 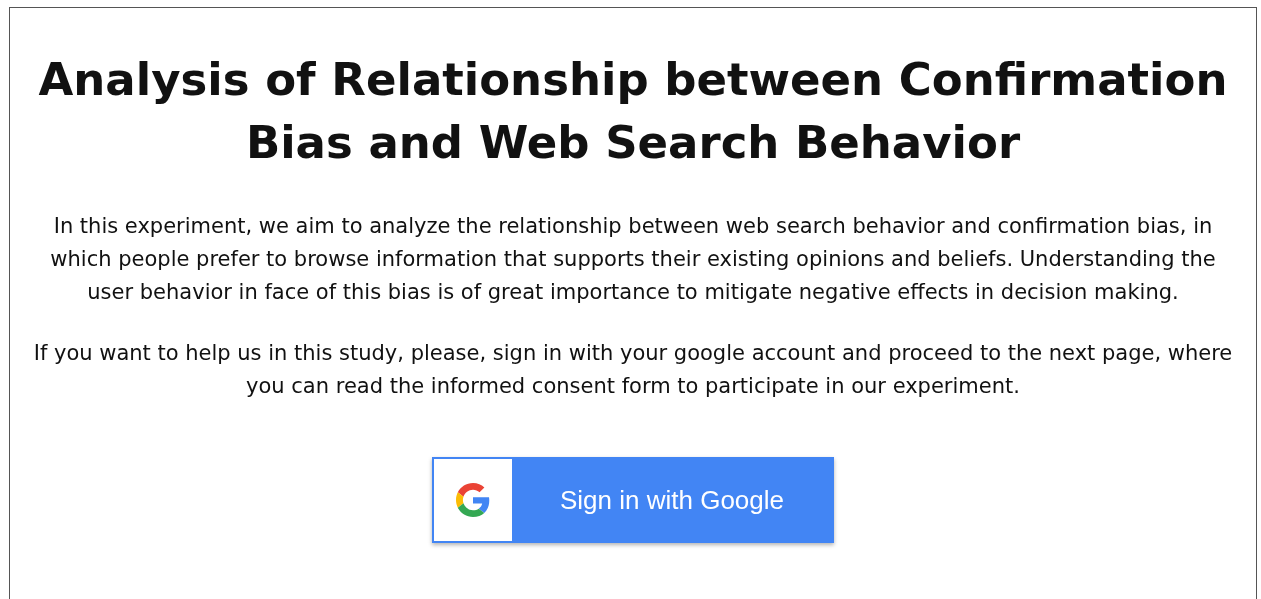 I want to click on intro-paragraph: If you want to help us in this study, please, sign in with your google account and proceed to the next page, where you can read the informed consent form to participate in our experiment., so click(x=633, y=370).